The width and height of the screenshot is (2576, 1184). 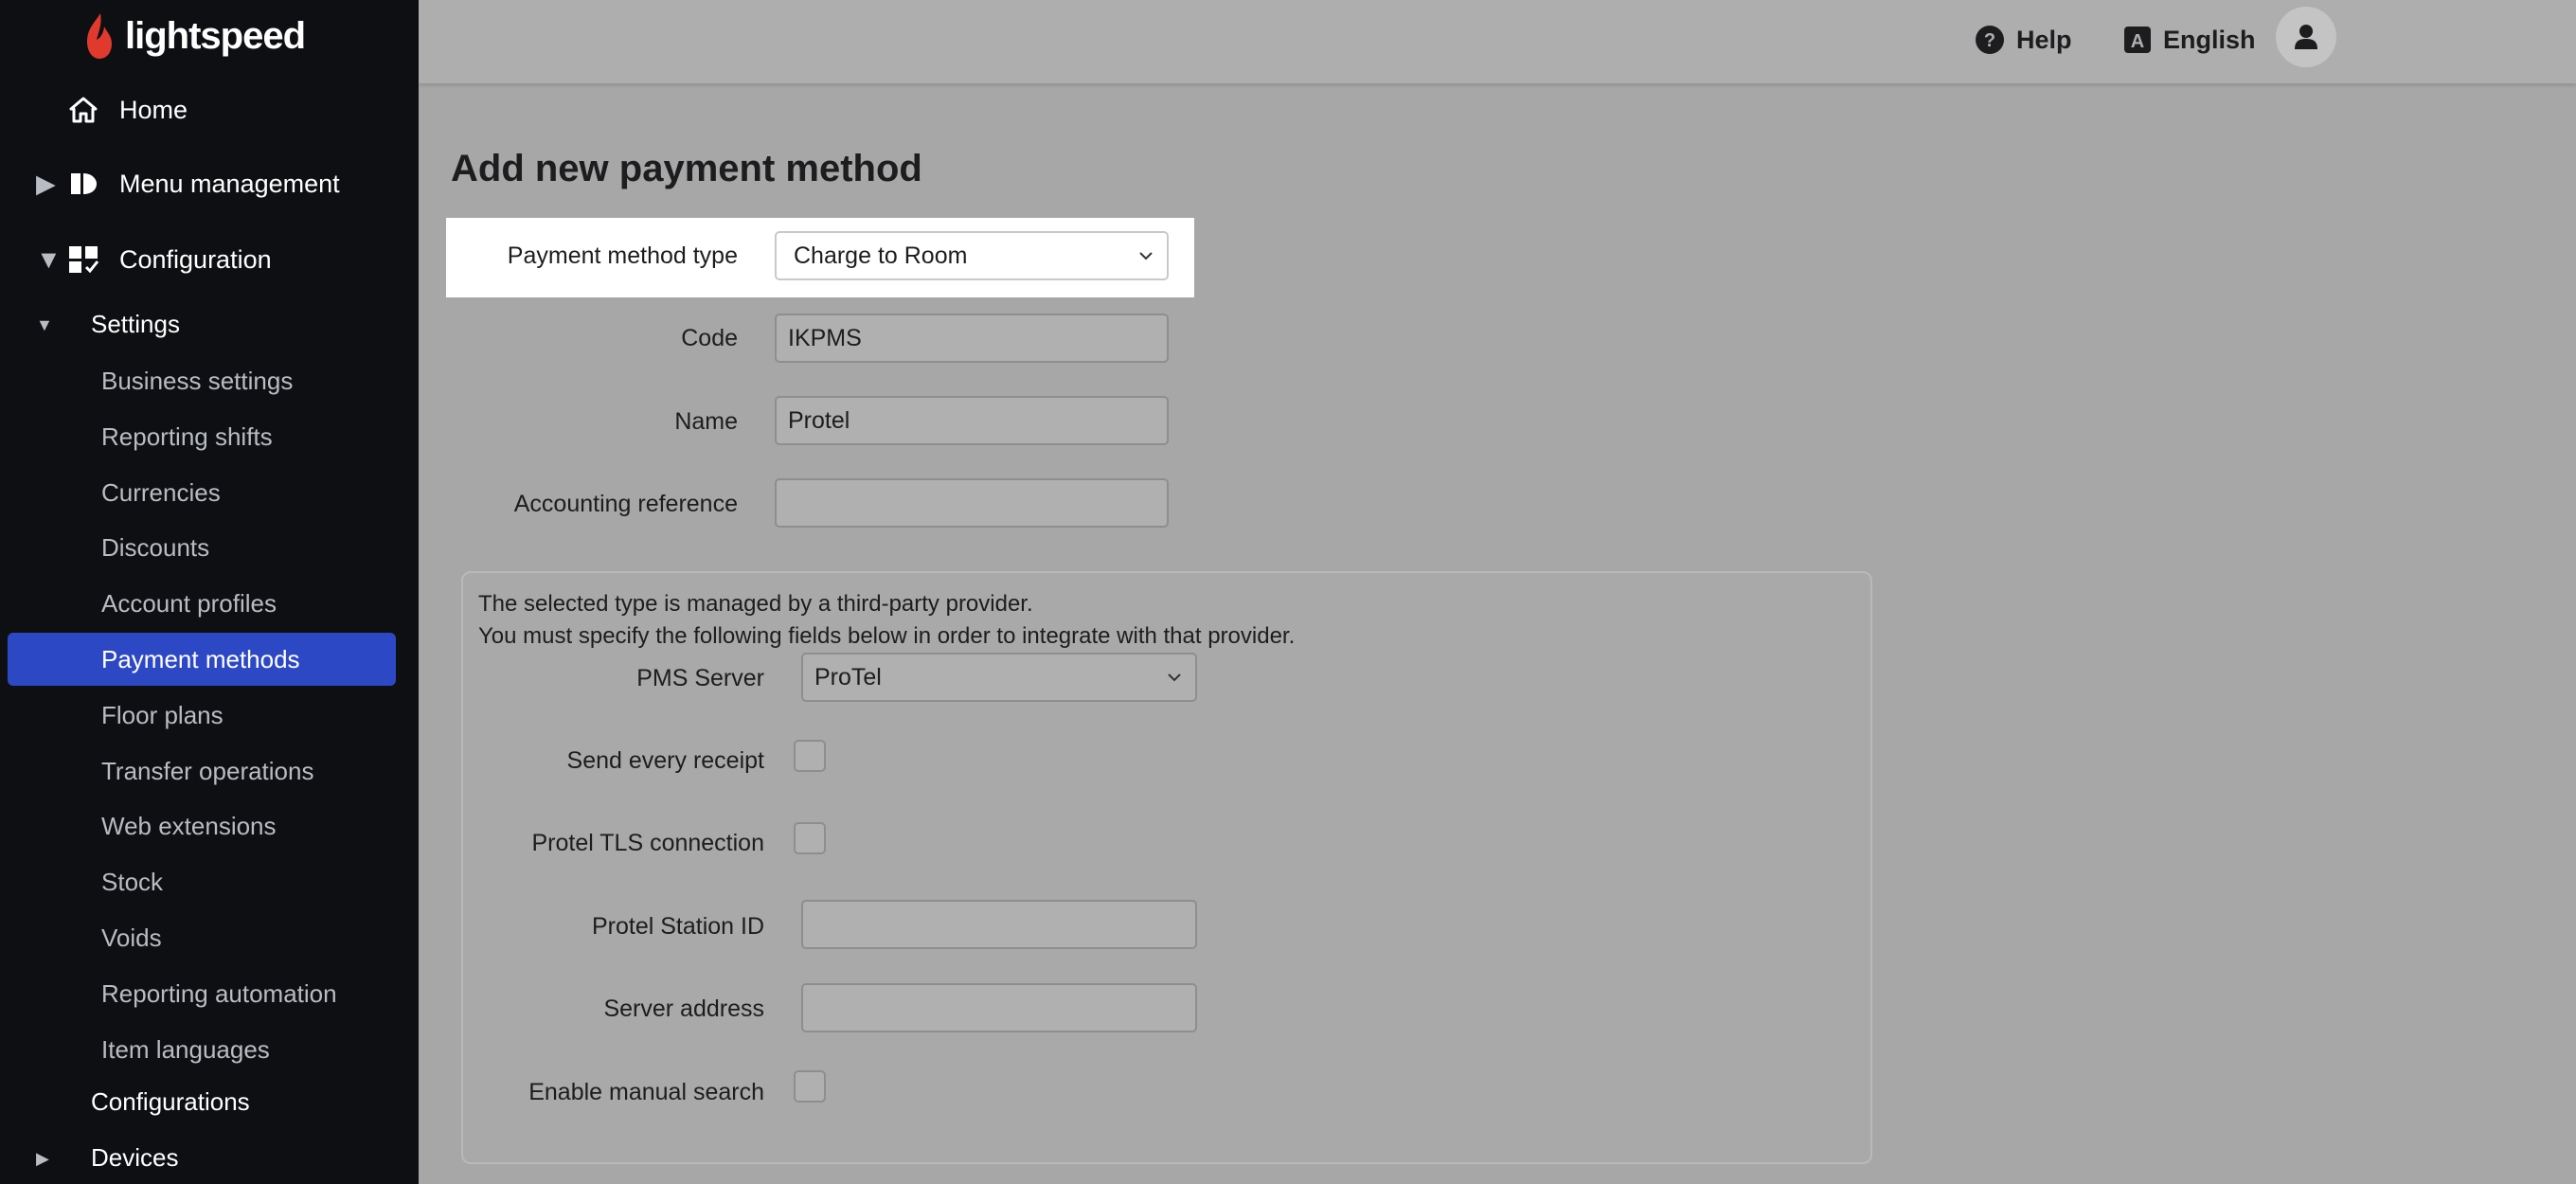 What do you see at coordinates (972, 420) in the screenshot?
I see `name-field: Protel` at bounding box center [972, 420].